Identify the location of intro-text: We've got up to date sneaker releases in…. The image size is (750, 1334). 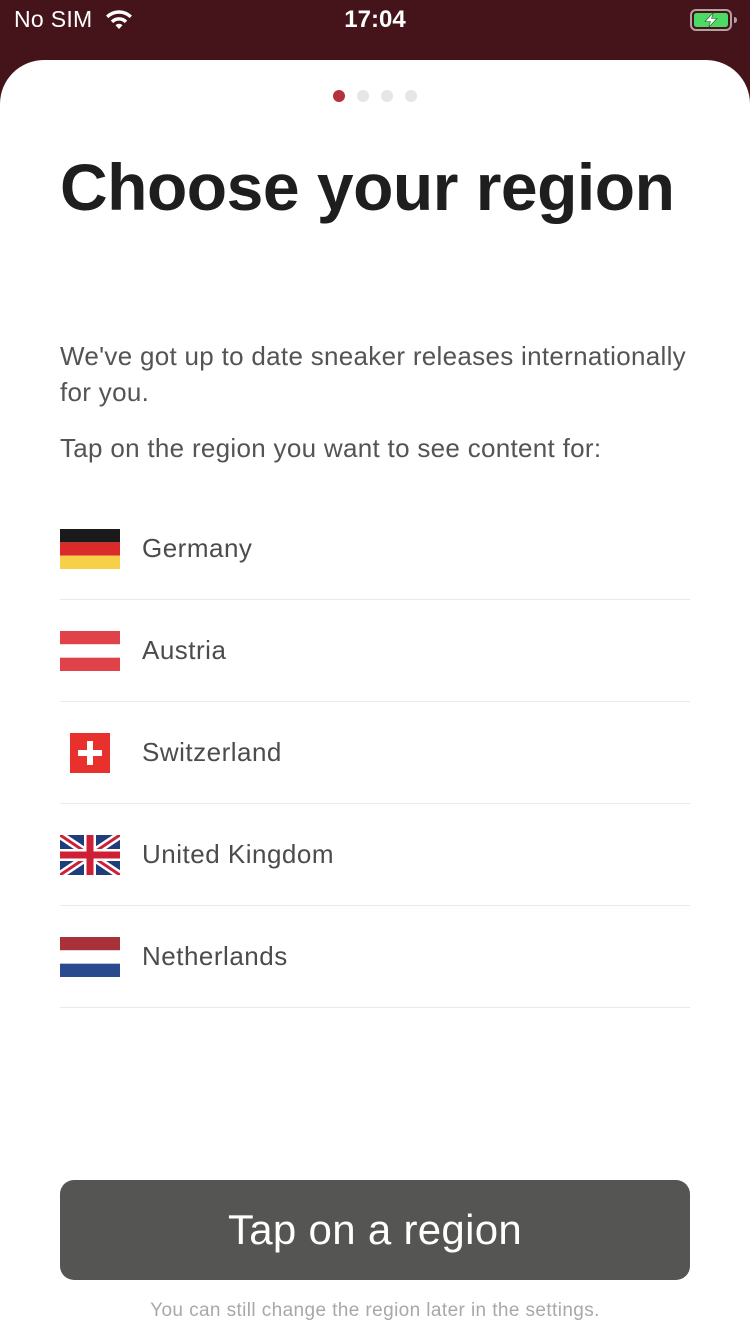
(373, 374).